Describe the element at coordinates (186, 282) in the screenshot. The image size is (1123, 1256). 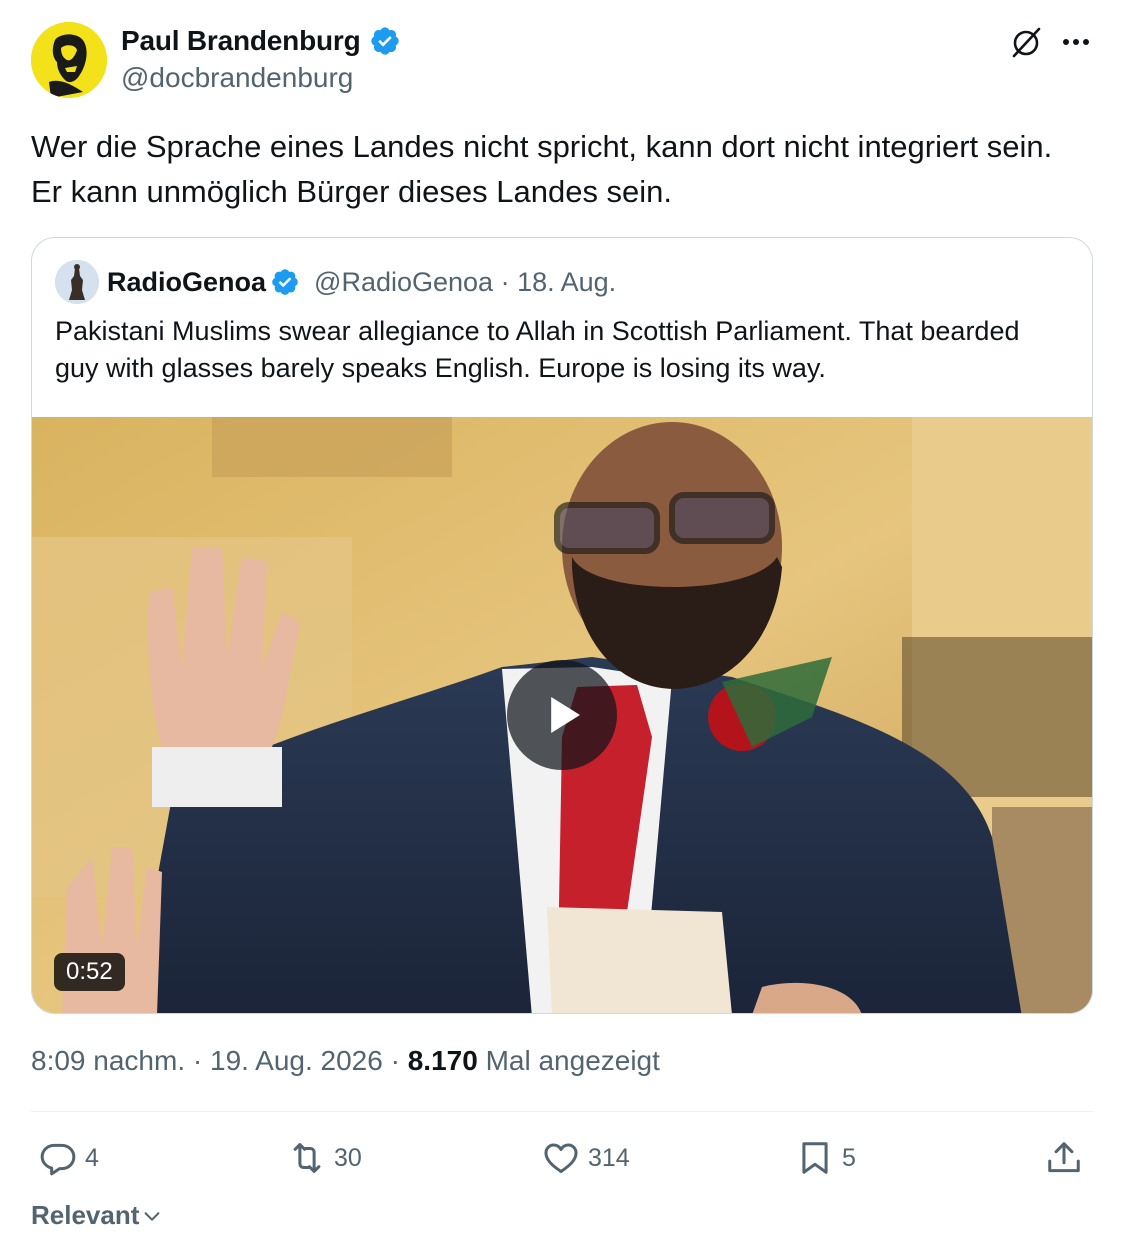
I see `quoted-author-name: RadioGenoa` at that location.